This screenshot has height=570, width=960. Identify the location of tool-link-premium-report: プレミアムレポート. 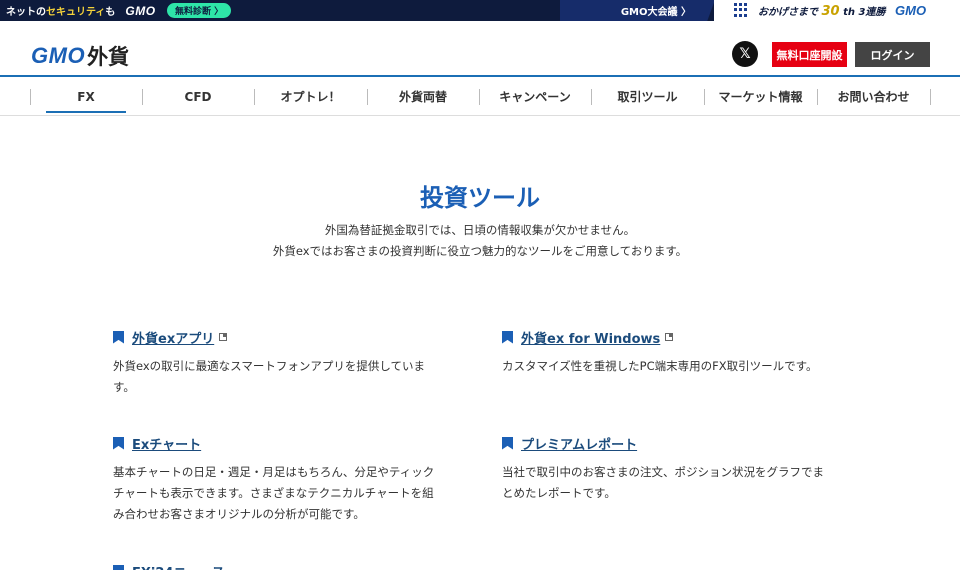
(579, 443).